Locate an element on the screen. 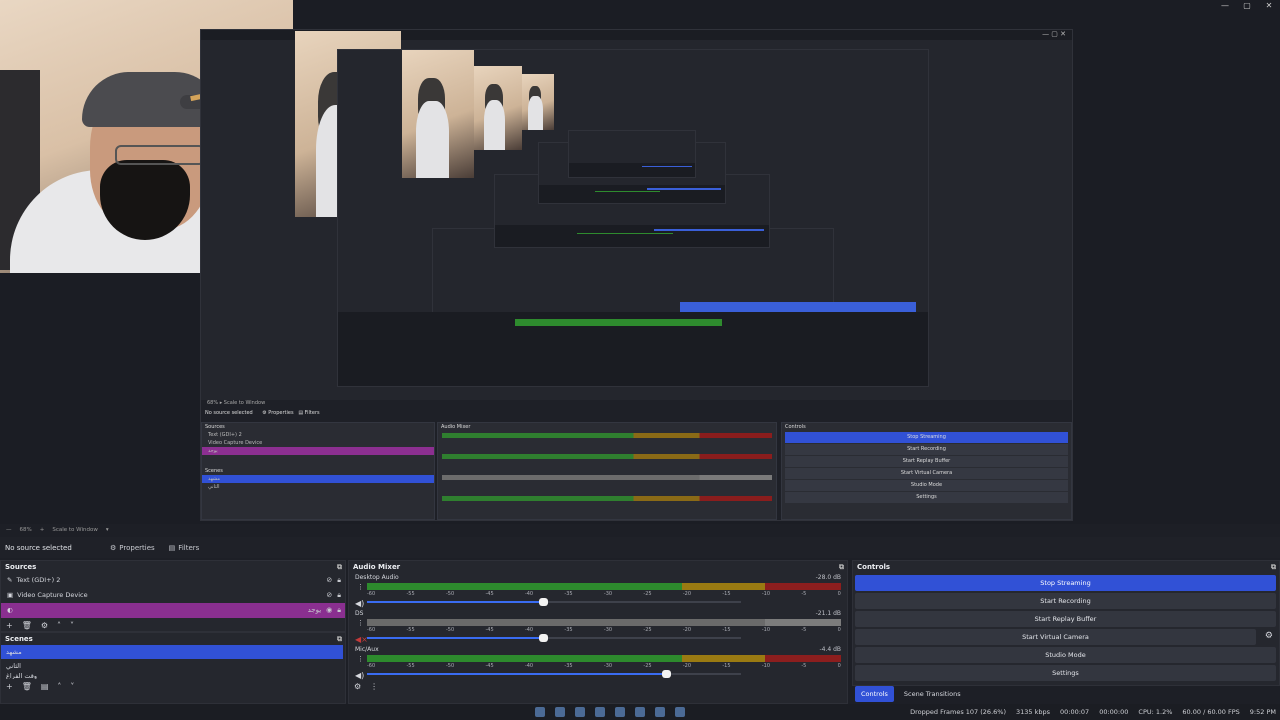 The image size is (1280, 720). chevron-down-icon: ▾ is located at coordinates (107, 530).